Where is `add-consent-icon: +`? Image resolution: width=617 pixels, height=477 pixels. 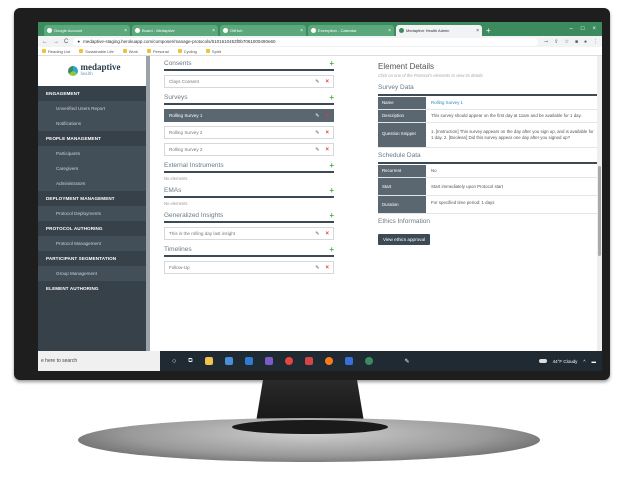 add-consent-icon: + is located at coordinates (331, 63).